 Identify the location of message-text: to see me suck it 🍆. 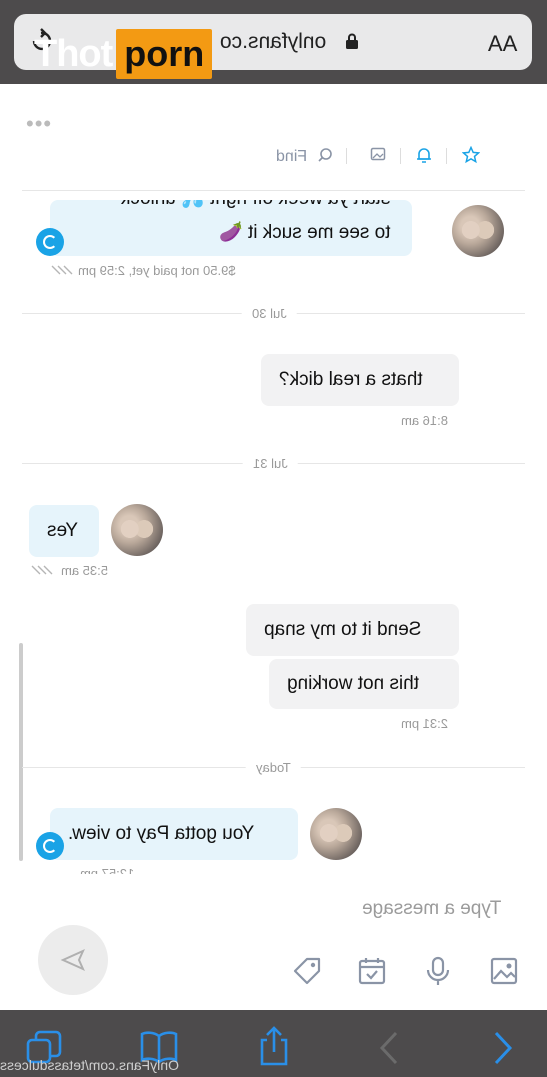
(304, 232).